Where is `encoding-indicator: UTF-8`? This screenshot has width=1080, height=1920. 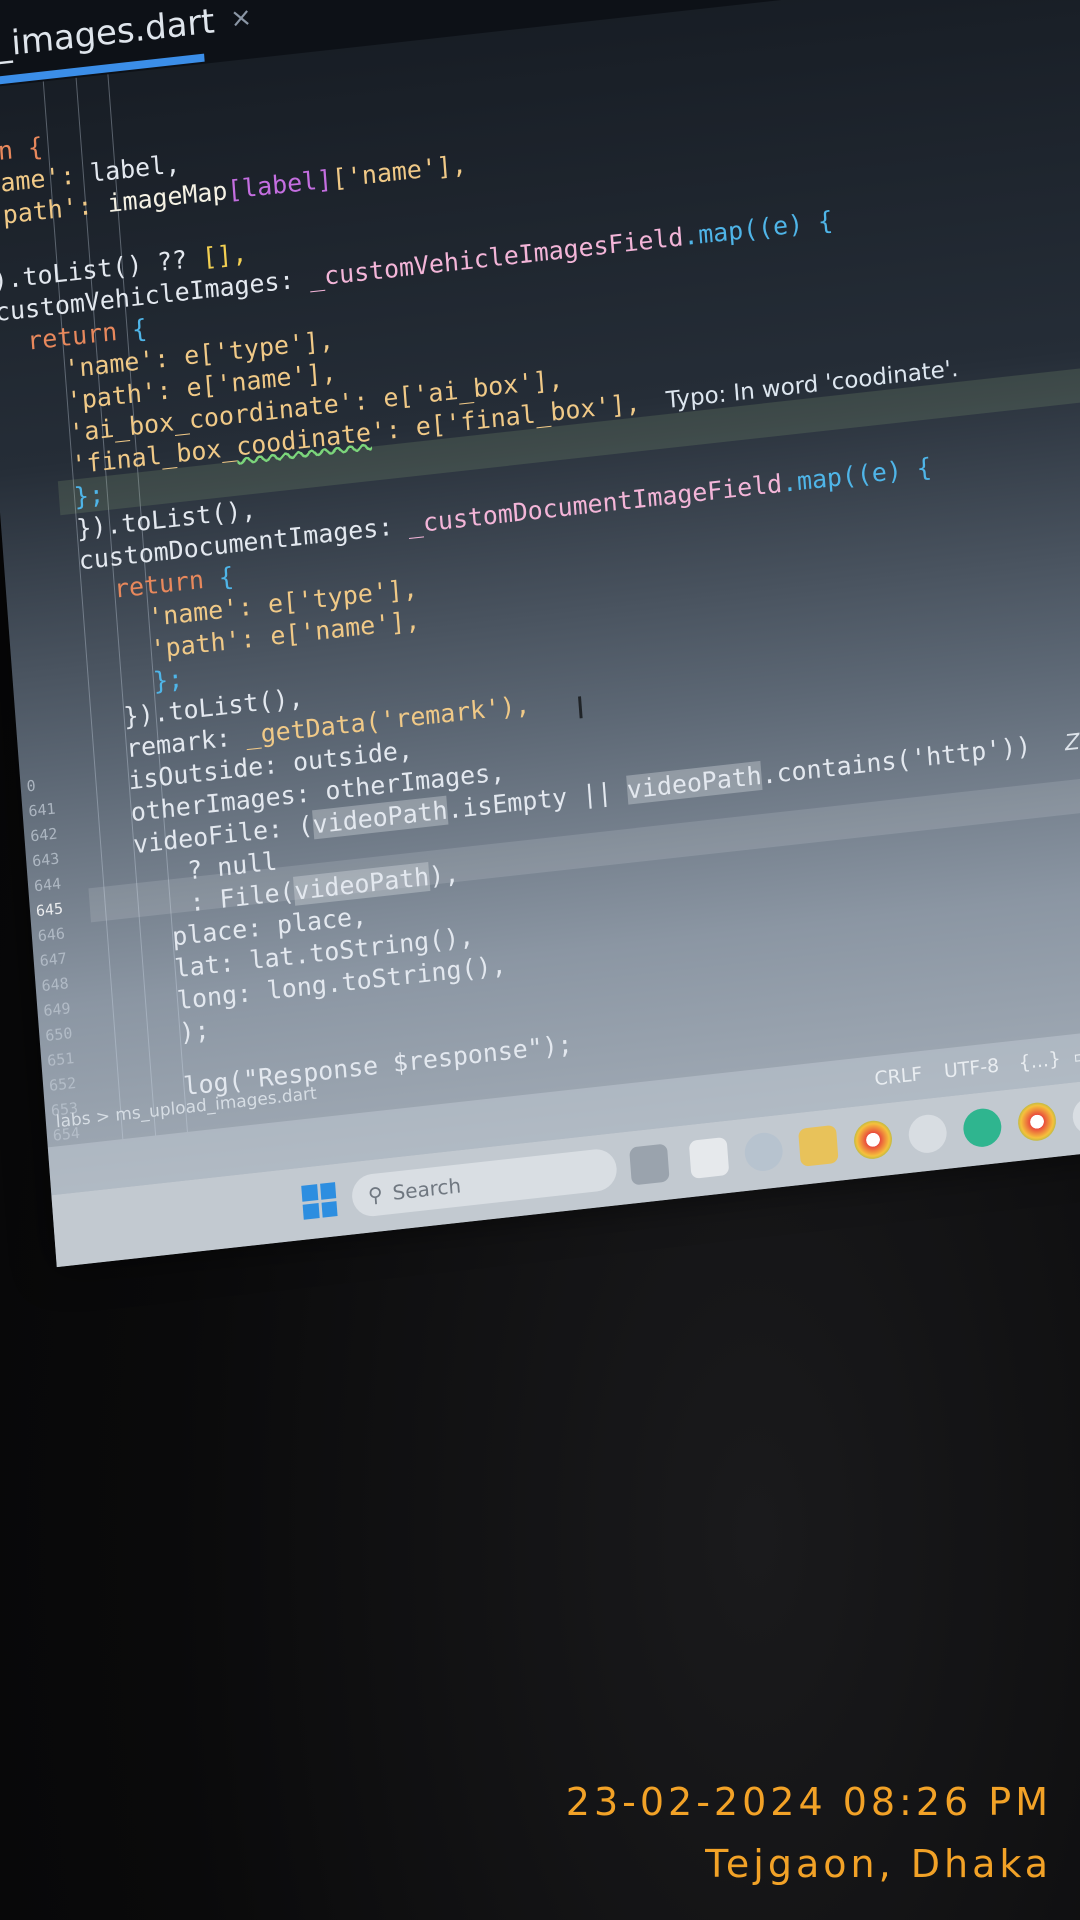 encoding-indicator: UTF-8 is located at coordinates (971, 1069).